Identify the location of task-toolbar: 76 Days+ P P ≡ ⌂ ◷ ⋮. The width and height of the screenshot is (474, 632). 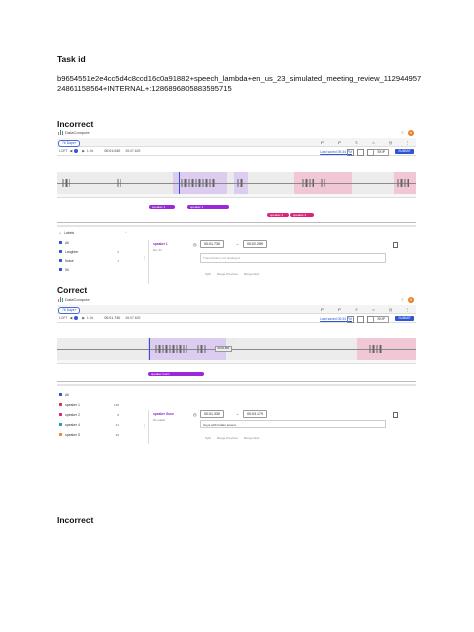
(236, 142).